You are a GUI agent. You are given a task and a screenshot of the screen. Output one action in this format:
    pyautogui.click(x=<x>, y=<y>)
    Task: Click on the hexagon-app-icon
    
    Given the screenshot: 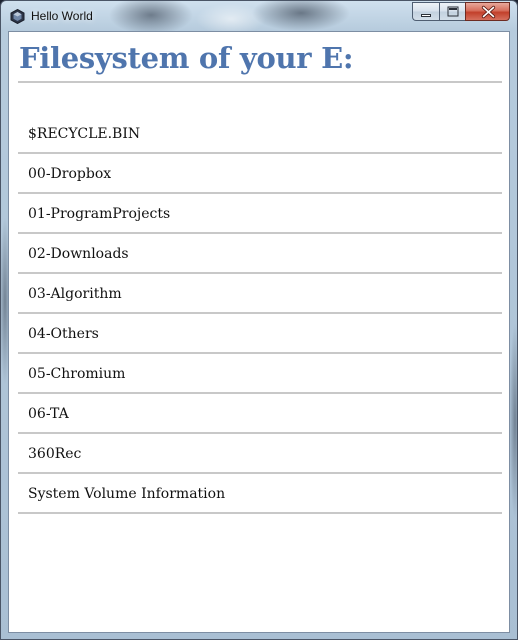 What is the action you would take?
    pyautogui.click(x=17, y=16)
    